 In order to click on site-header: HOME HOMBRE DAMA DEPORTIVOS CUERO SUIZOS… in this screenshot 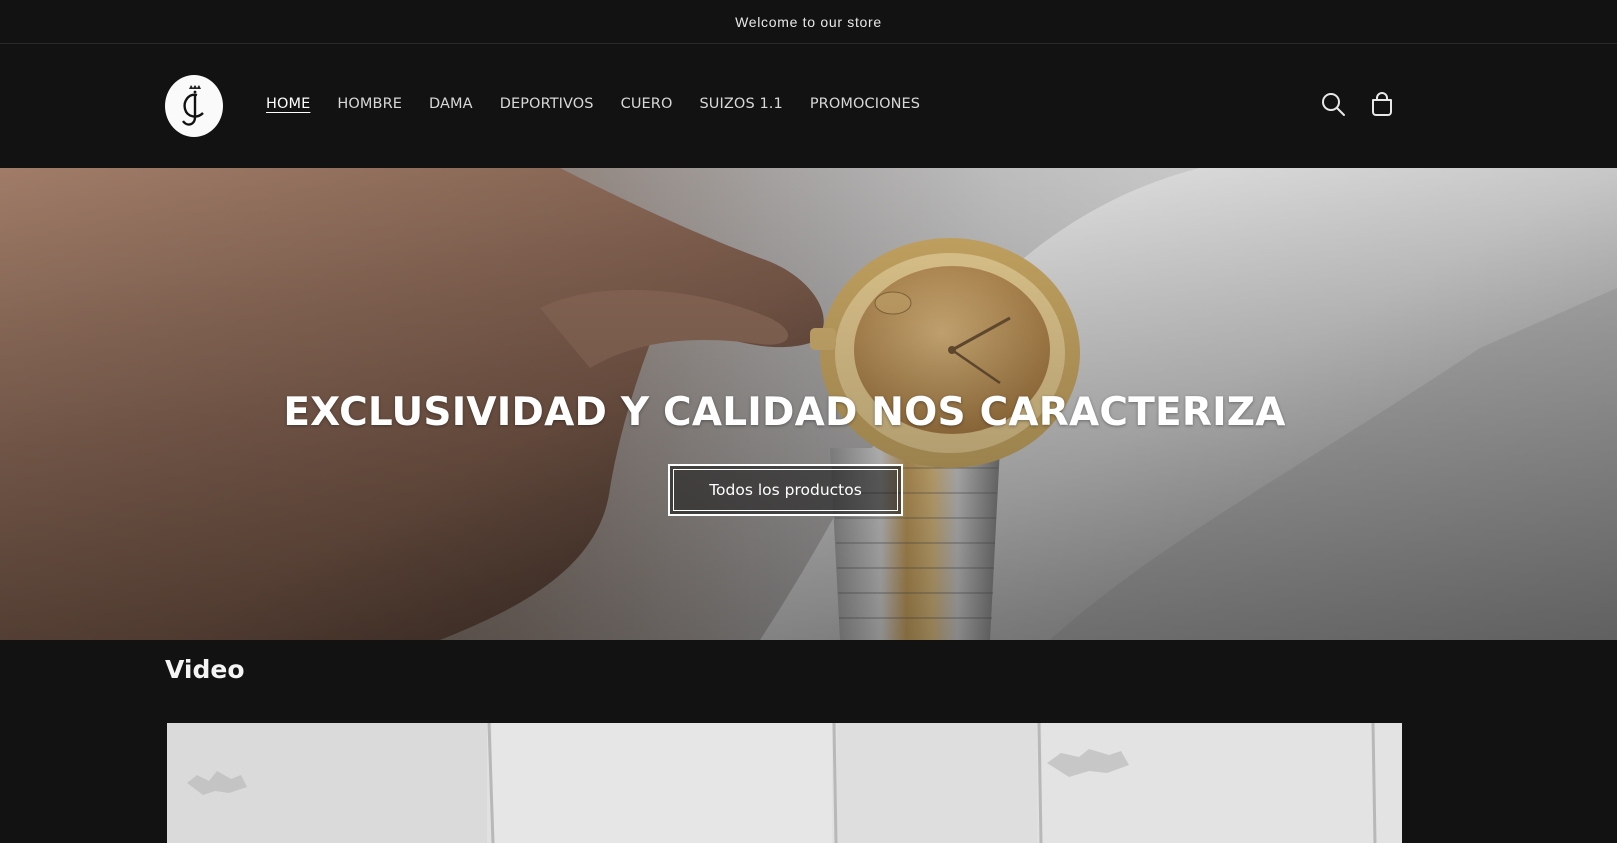, I will do `click(808, 106)`.